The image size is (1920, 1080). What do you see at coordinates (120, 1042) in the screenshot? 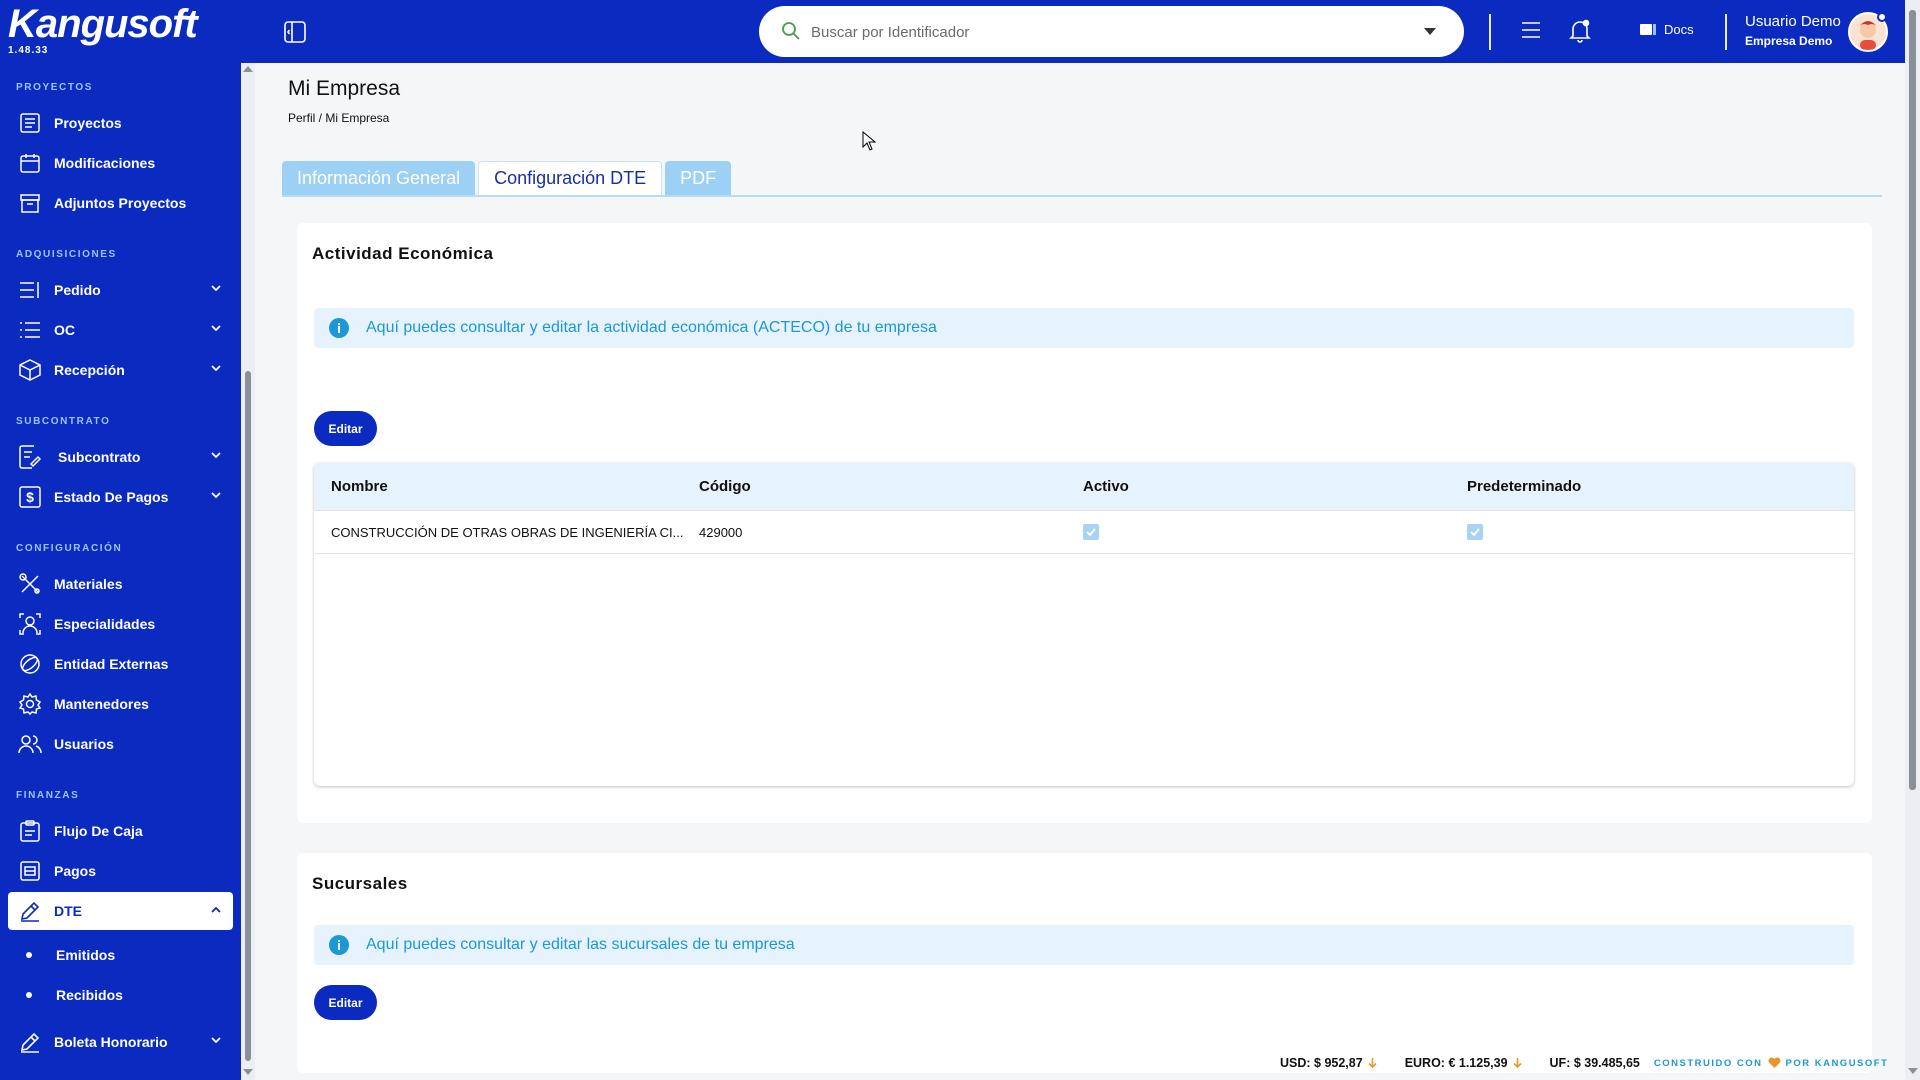
I see `sidebar-item-boleta-honorario: Boleta Honorario` at bounding box center [120, 1042].